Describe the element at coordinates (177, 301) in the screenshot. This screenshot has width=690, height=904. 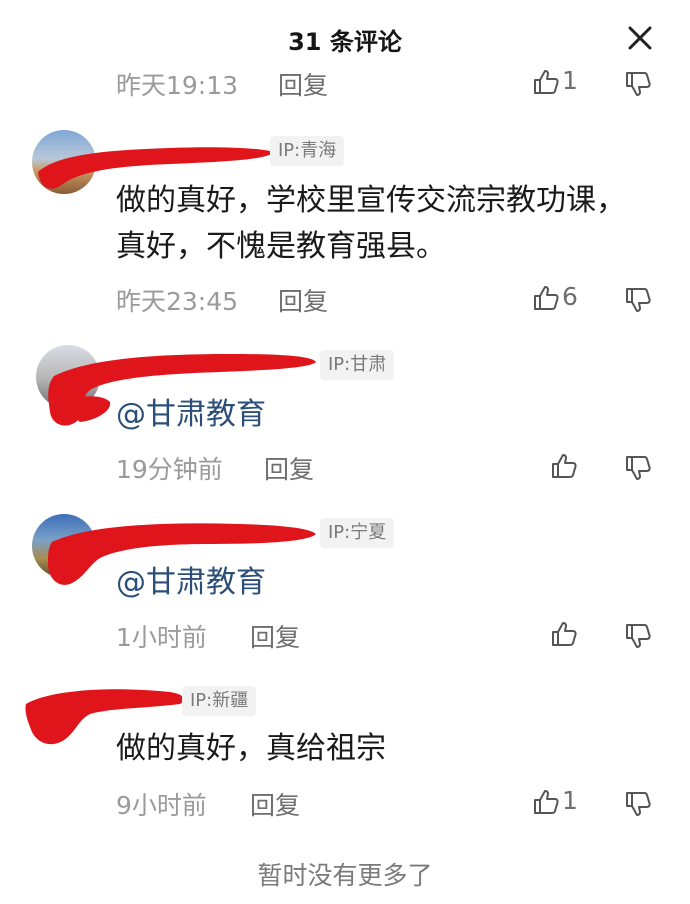
I see `comment-time: 昨天23:45` at that location.